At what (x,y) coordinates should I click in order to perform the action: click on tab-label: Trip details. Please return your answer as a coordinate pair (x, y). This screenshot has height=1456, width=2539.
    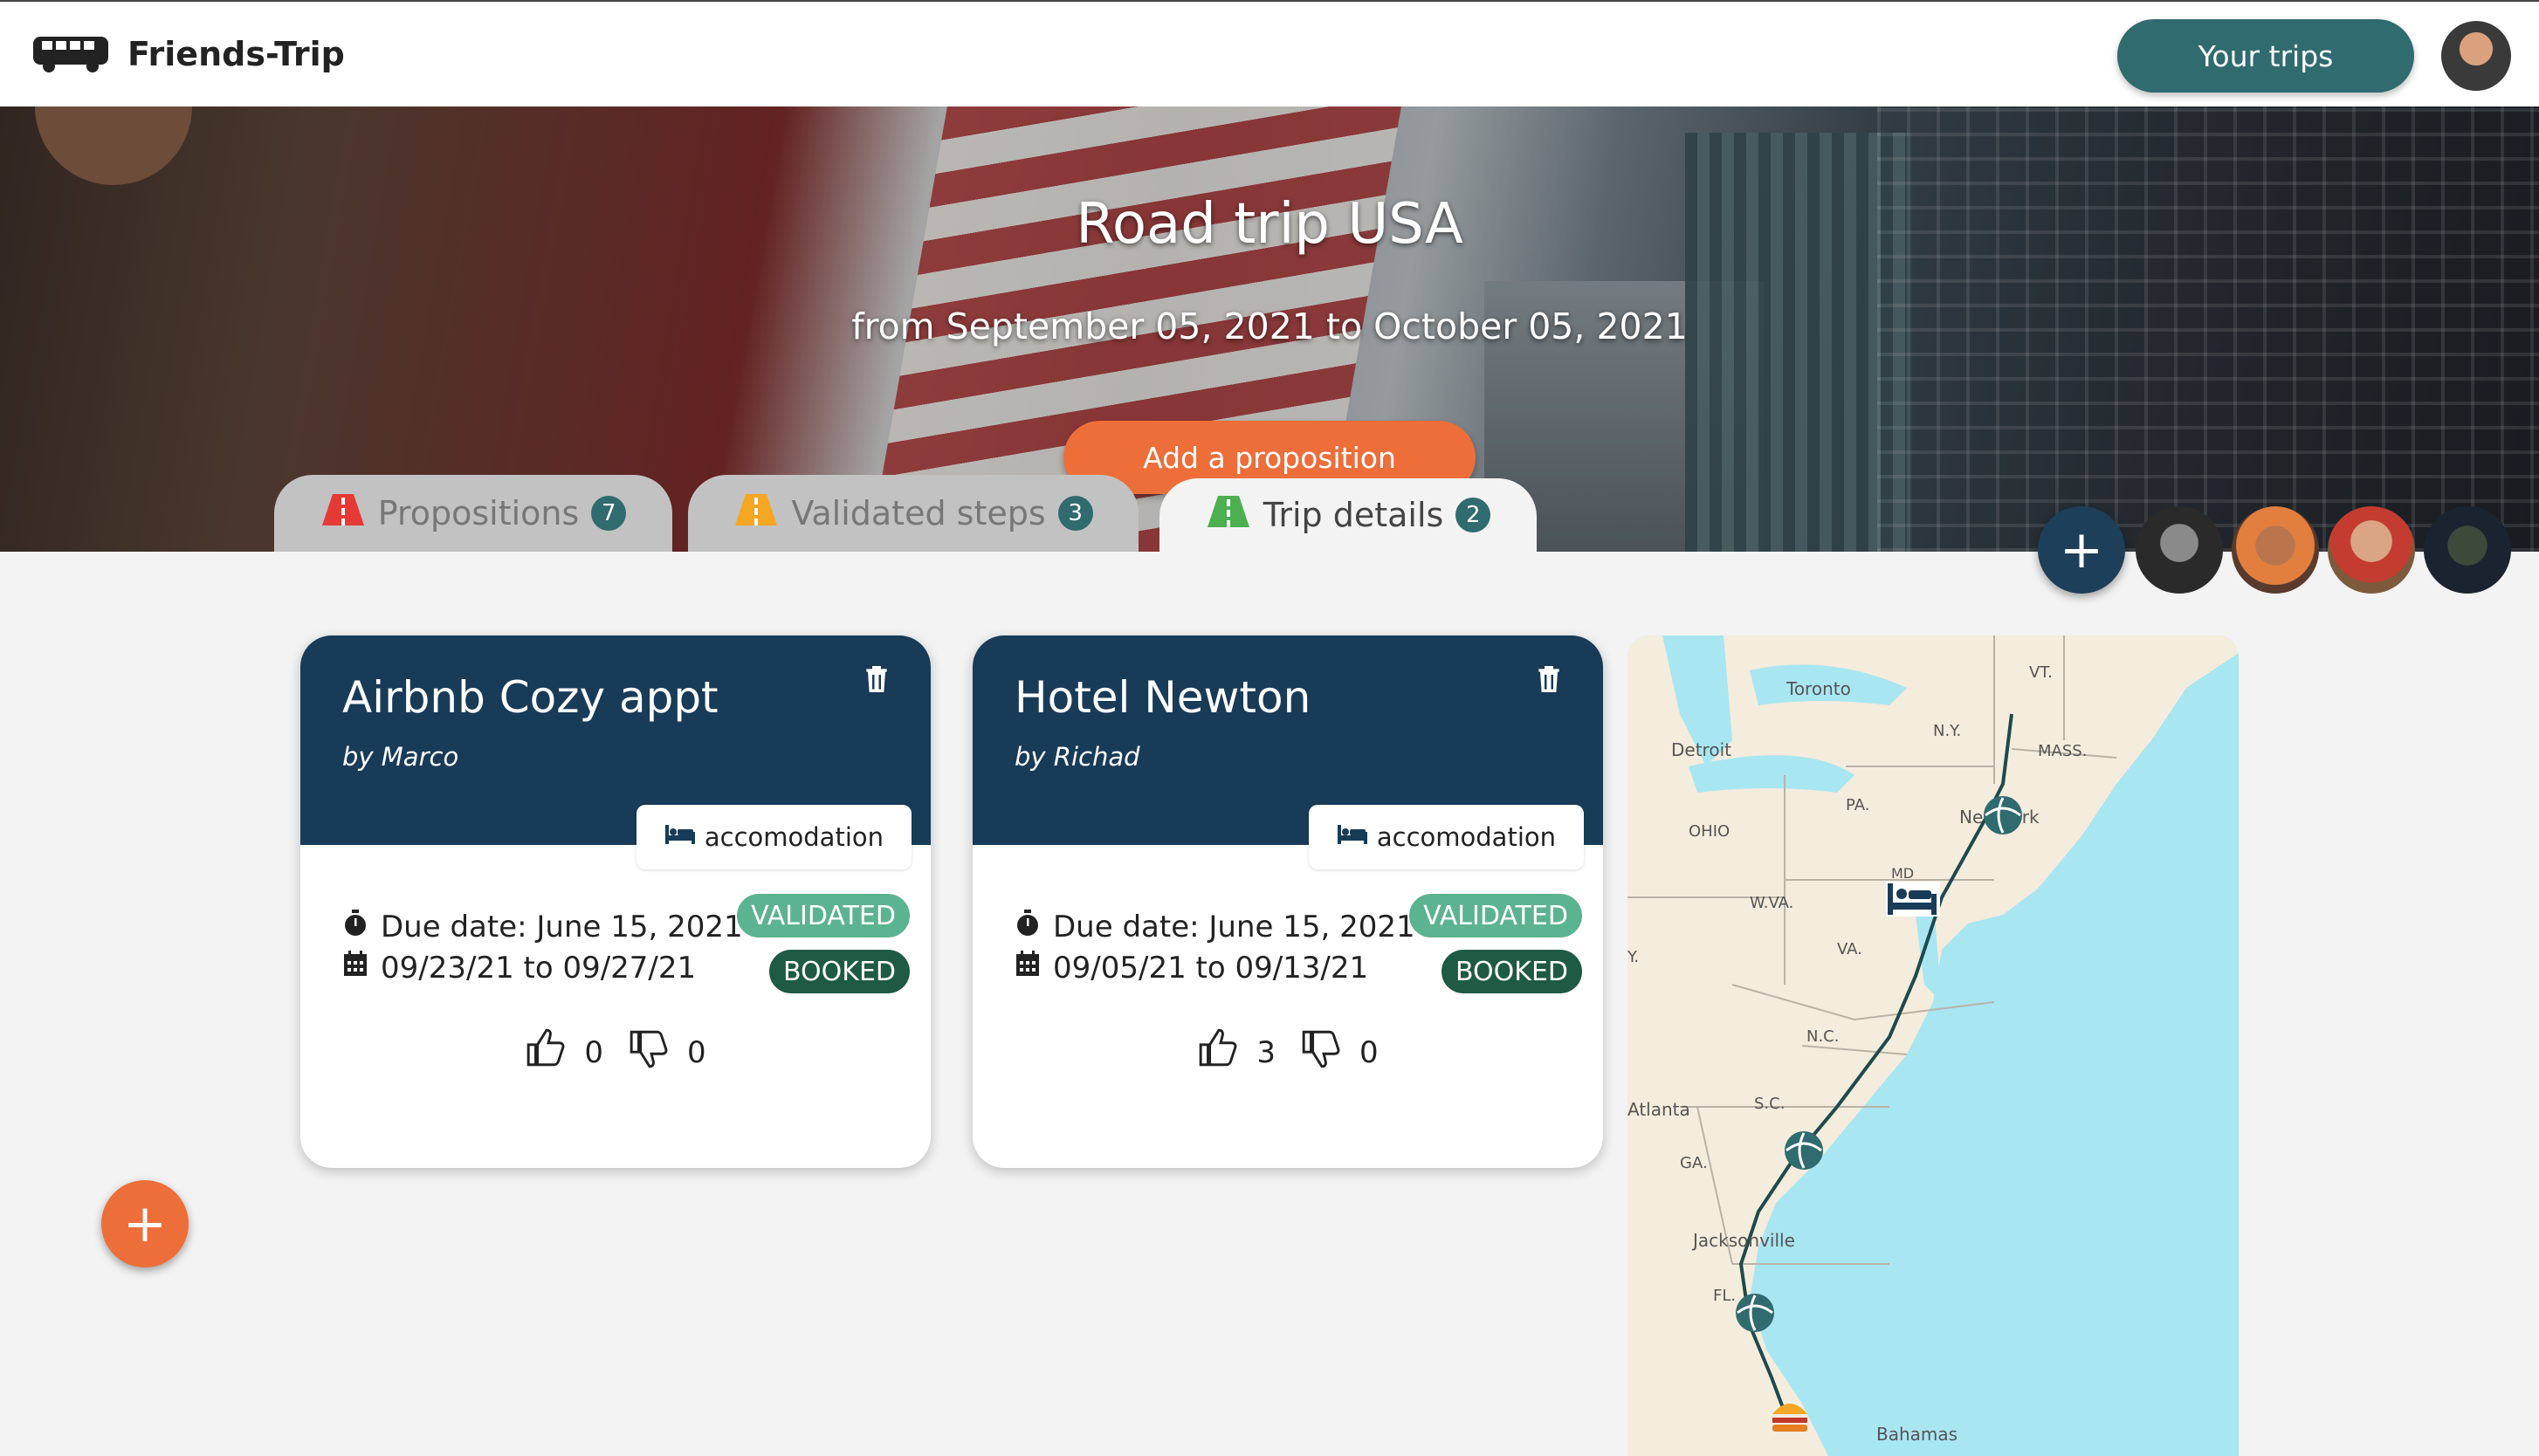
    Looking at the image, I should click on (1353, 515).